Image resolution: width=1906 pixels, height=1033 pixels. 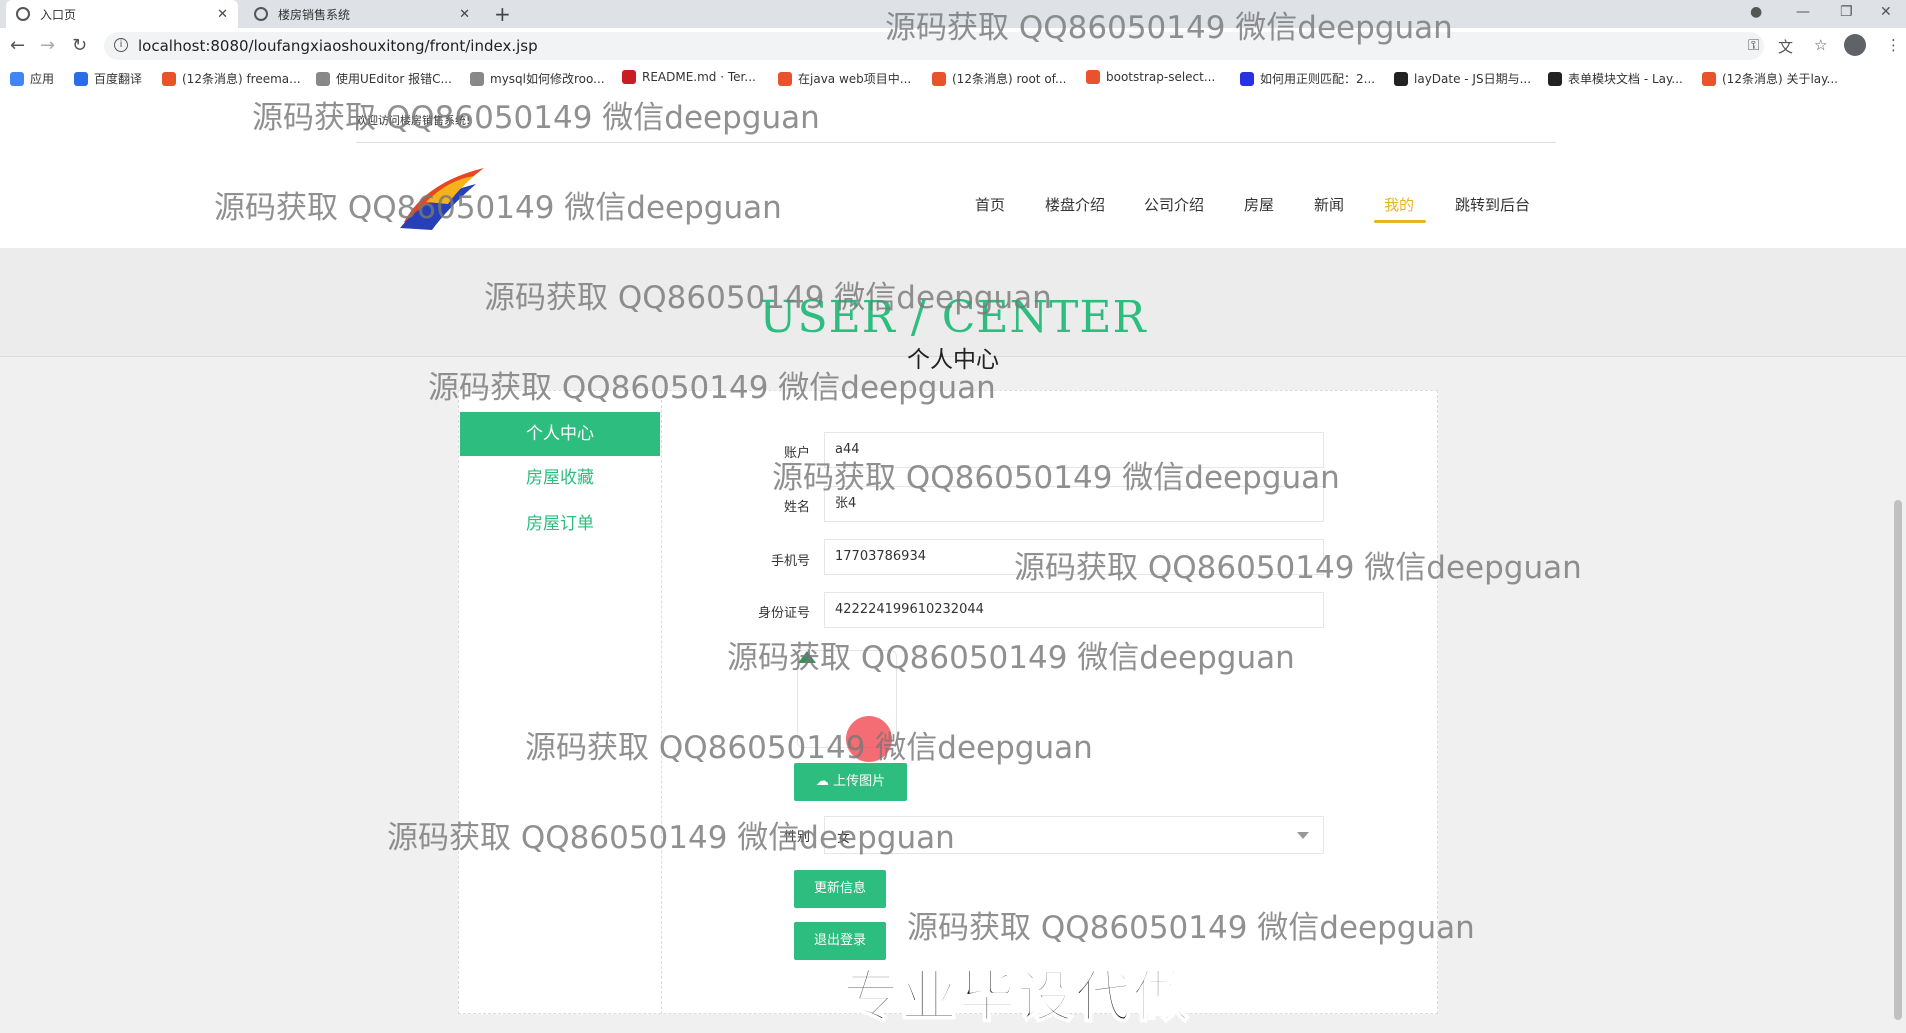 What do you see at coordinates (1400, 221) in the screenshot?
I see `nav-active-indicator` at bounding box center [1400, 221].